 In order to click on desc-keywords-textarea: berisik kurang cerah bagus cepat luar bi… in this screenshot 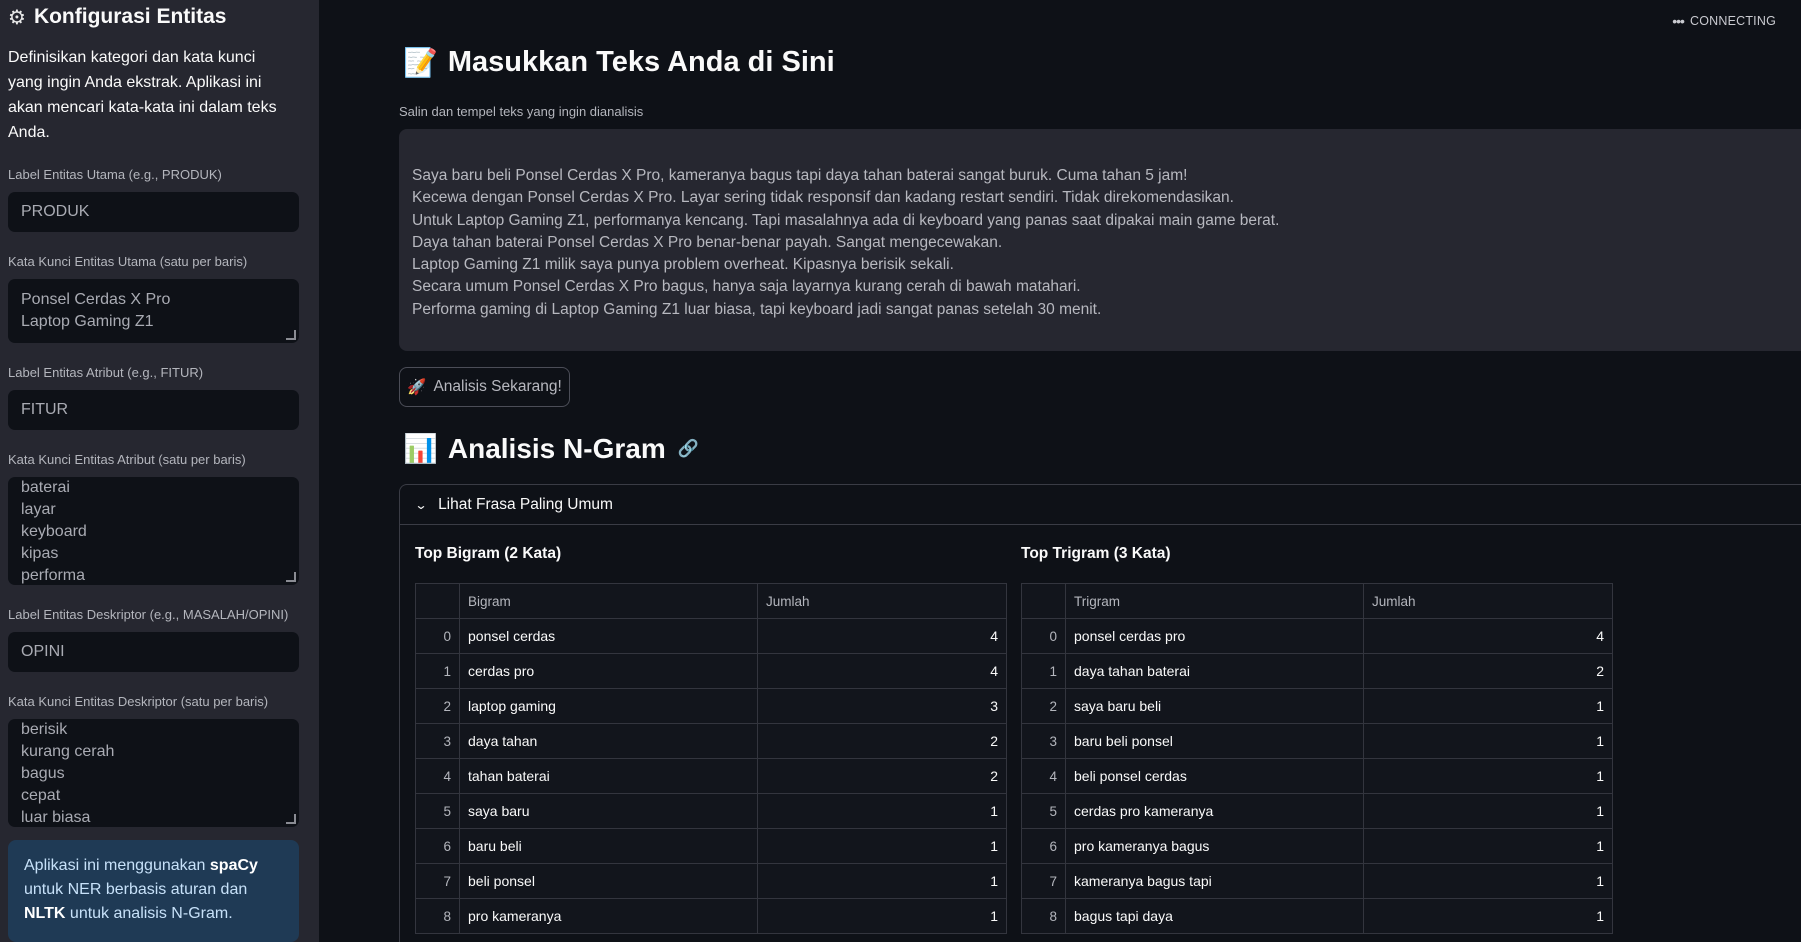, I will do `click(153, 773)`.